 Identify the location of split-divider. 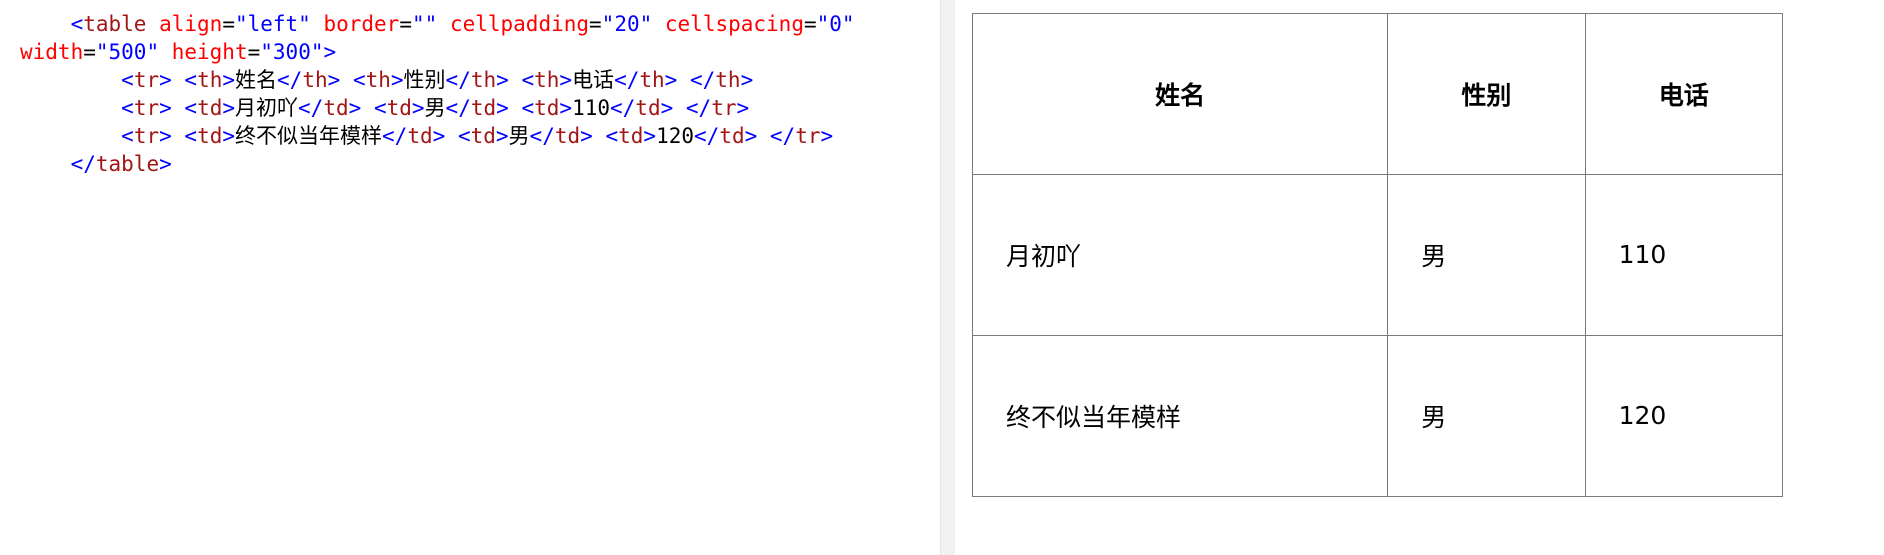
(947, 277).